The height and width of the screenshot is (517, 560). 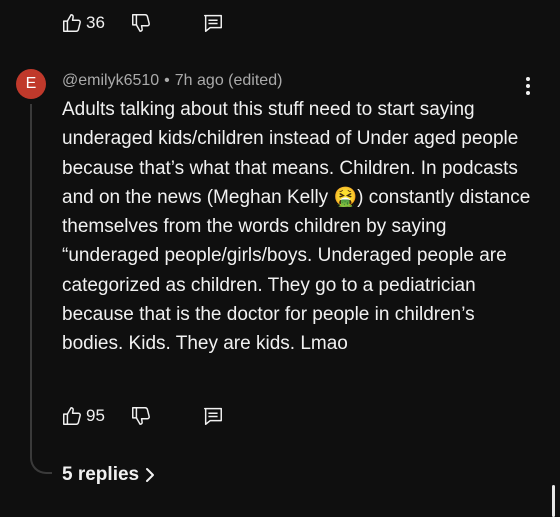 What do you see at coordinates (150, 475) in the screenshot?
I see `chevron-right-icon` at bounding box center [150, 475].